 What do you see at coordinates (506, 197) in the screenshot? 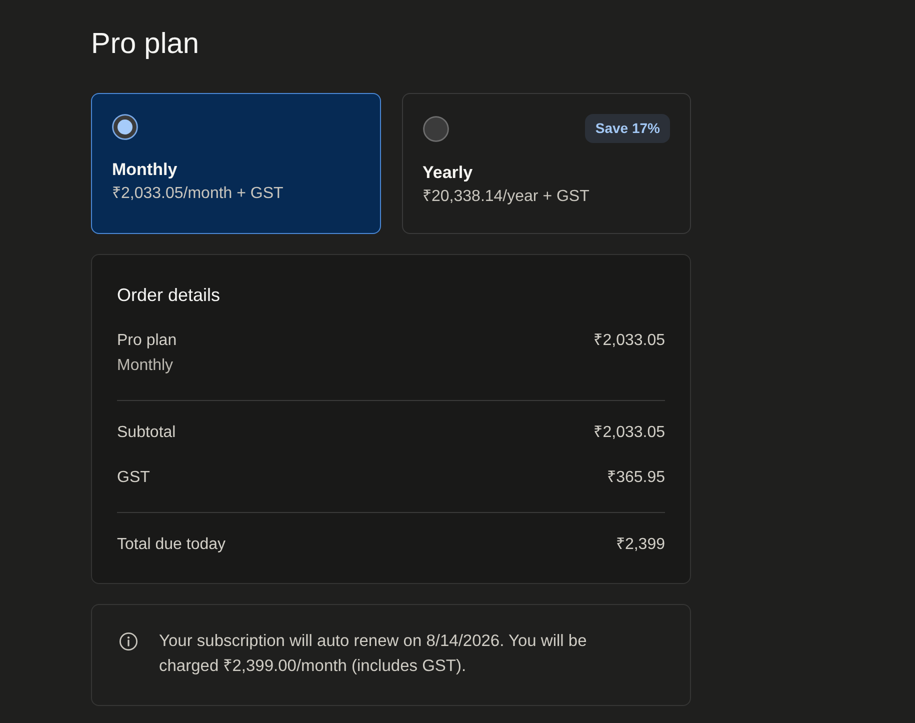
I see `plan-price: ₹20,338.14/year + GST` at bounding box center [506, 197].